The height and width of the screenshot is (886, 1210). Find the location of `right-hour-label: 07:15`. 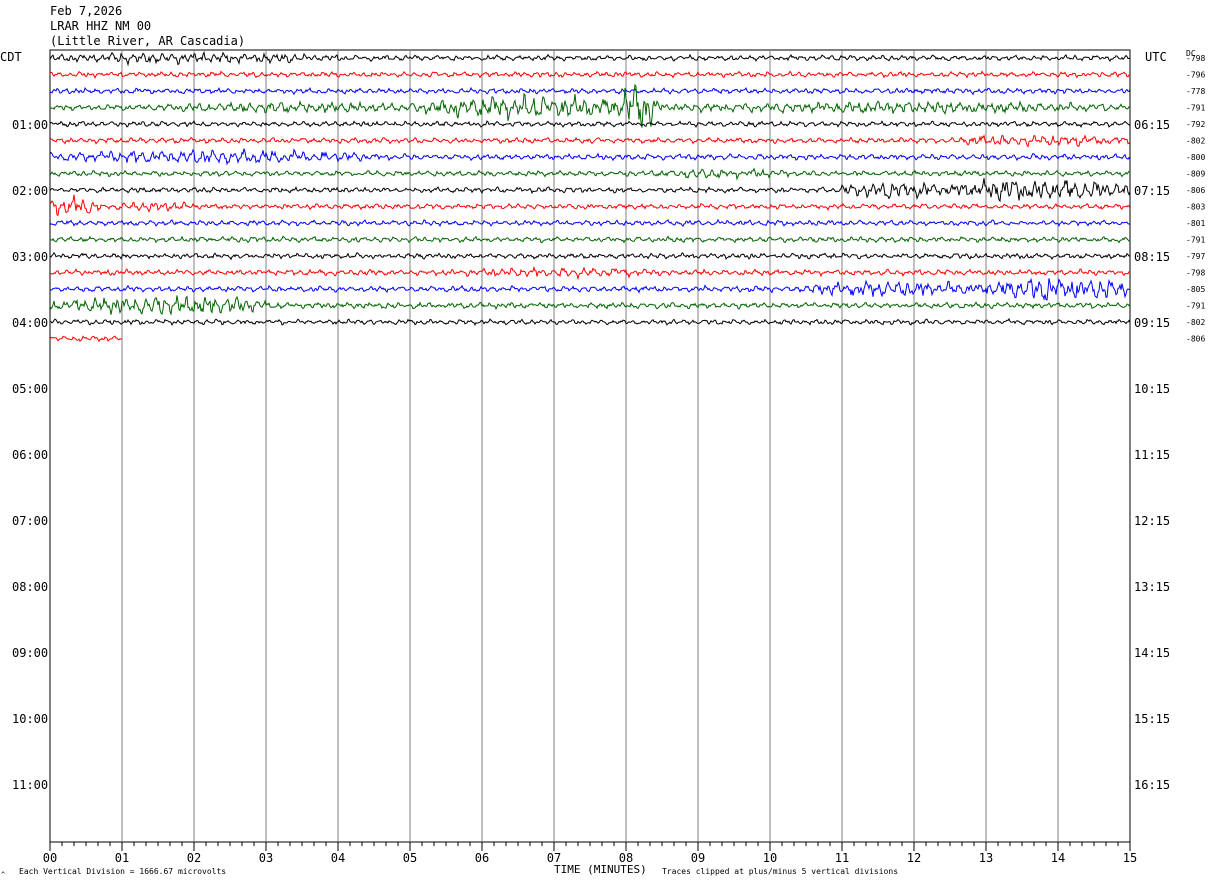

right-hour-label: 07:15 is located at coordinates (1152, 191).